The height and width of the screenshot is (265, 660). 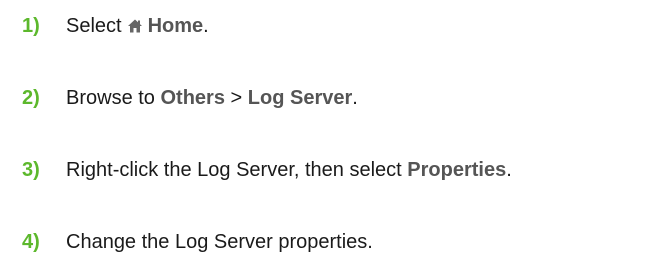 What do you see at coordinates (219, 242) in the screenshot?
I see `step-text: Change the Log Server properties.` at bounding box center [219, 242].